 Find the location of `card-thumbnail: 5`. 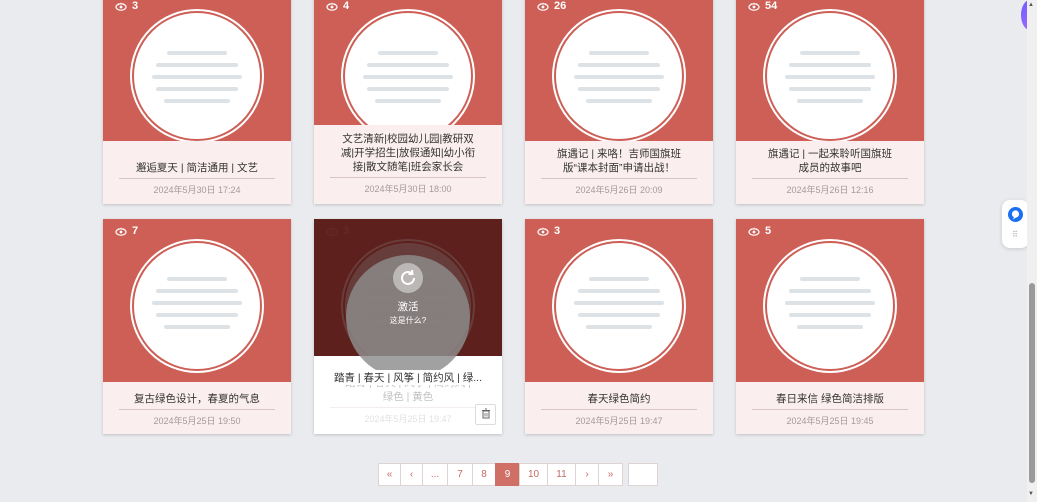

card-thumbnail: 5 is located at coordinates (830, 300).